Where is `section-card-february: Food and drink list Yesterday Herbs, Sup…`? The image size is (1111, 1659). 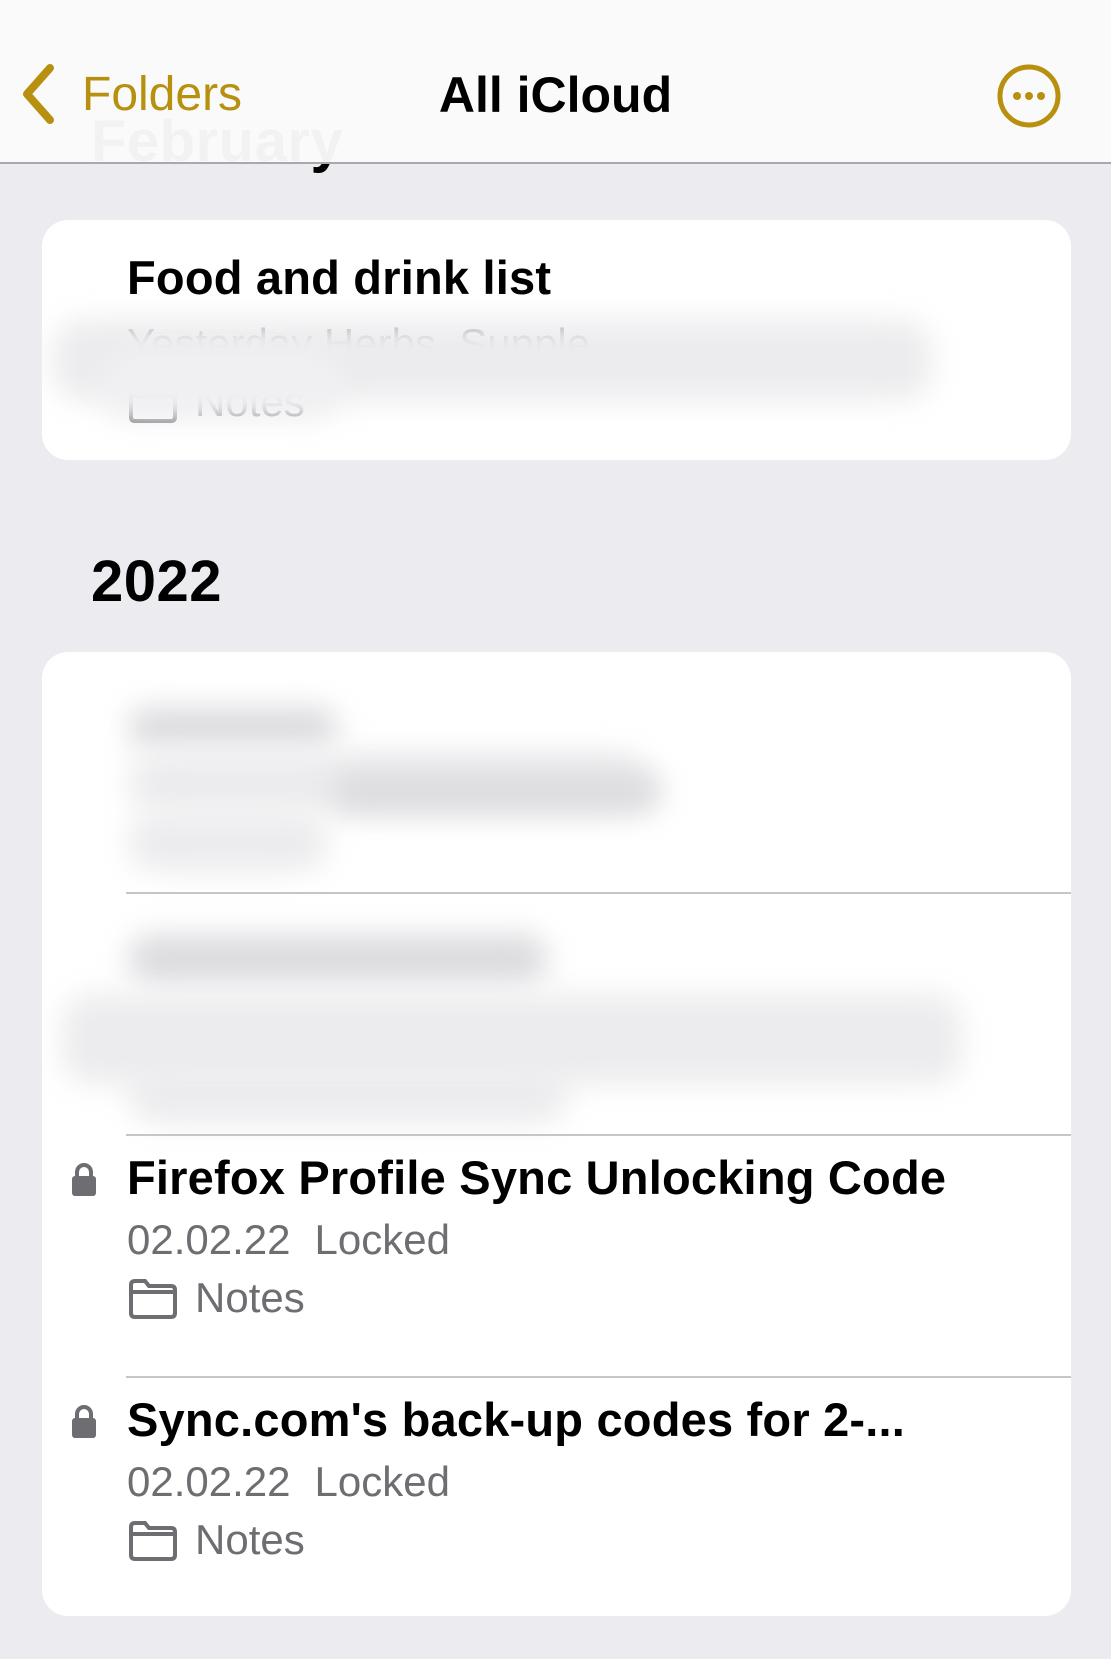 section-card-february: Food and drink list Yesterday Herbs, Sup… is located at coordinates (556, 340).